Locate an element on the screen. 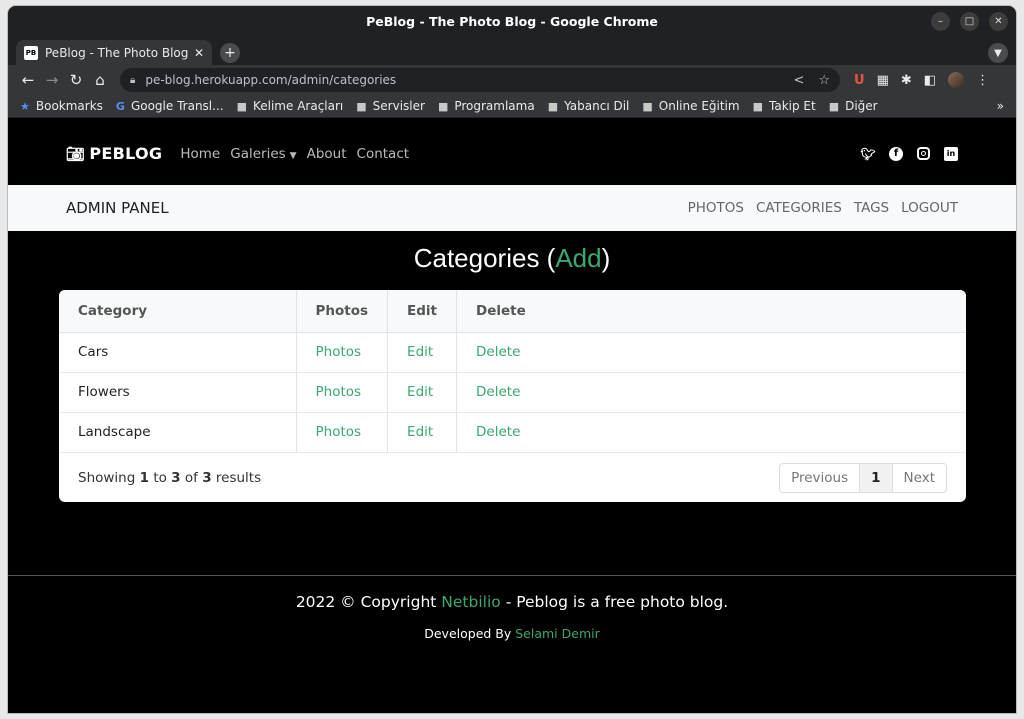 The height and width of the screenshot is (719, 1024). instagram-icon is located at coordinates (923, 153).